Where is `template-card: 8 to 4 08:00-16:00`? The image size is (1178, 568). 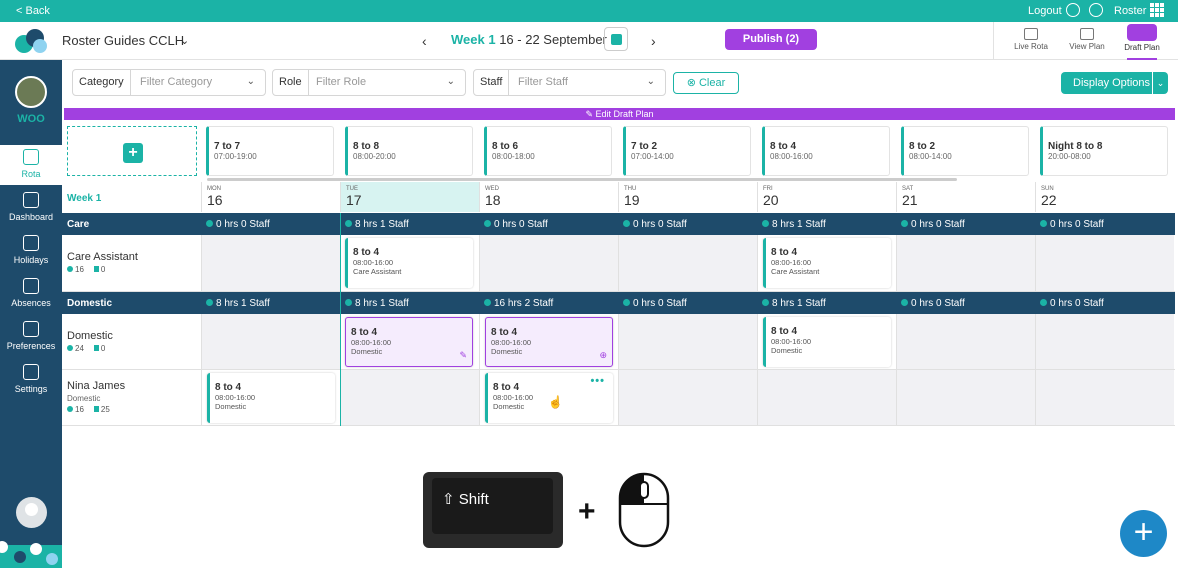
template-card: 8 to 4 08:00-16:00 is located at coordinates (826, 151).